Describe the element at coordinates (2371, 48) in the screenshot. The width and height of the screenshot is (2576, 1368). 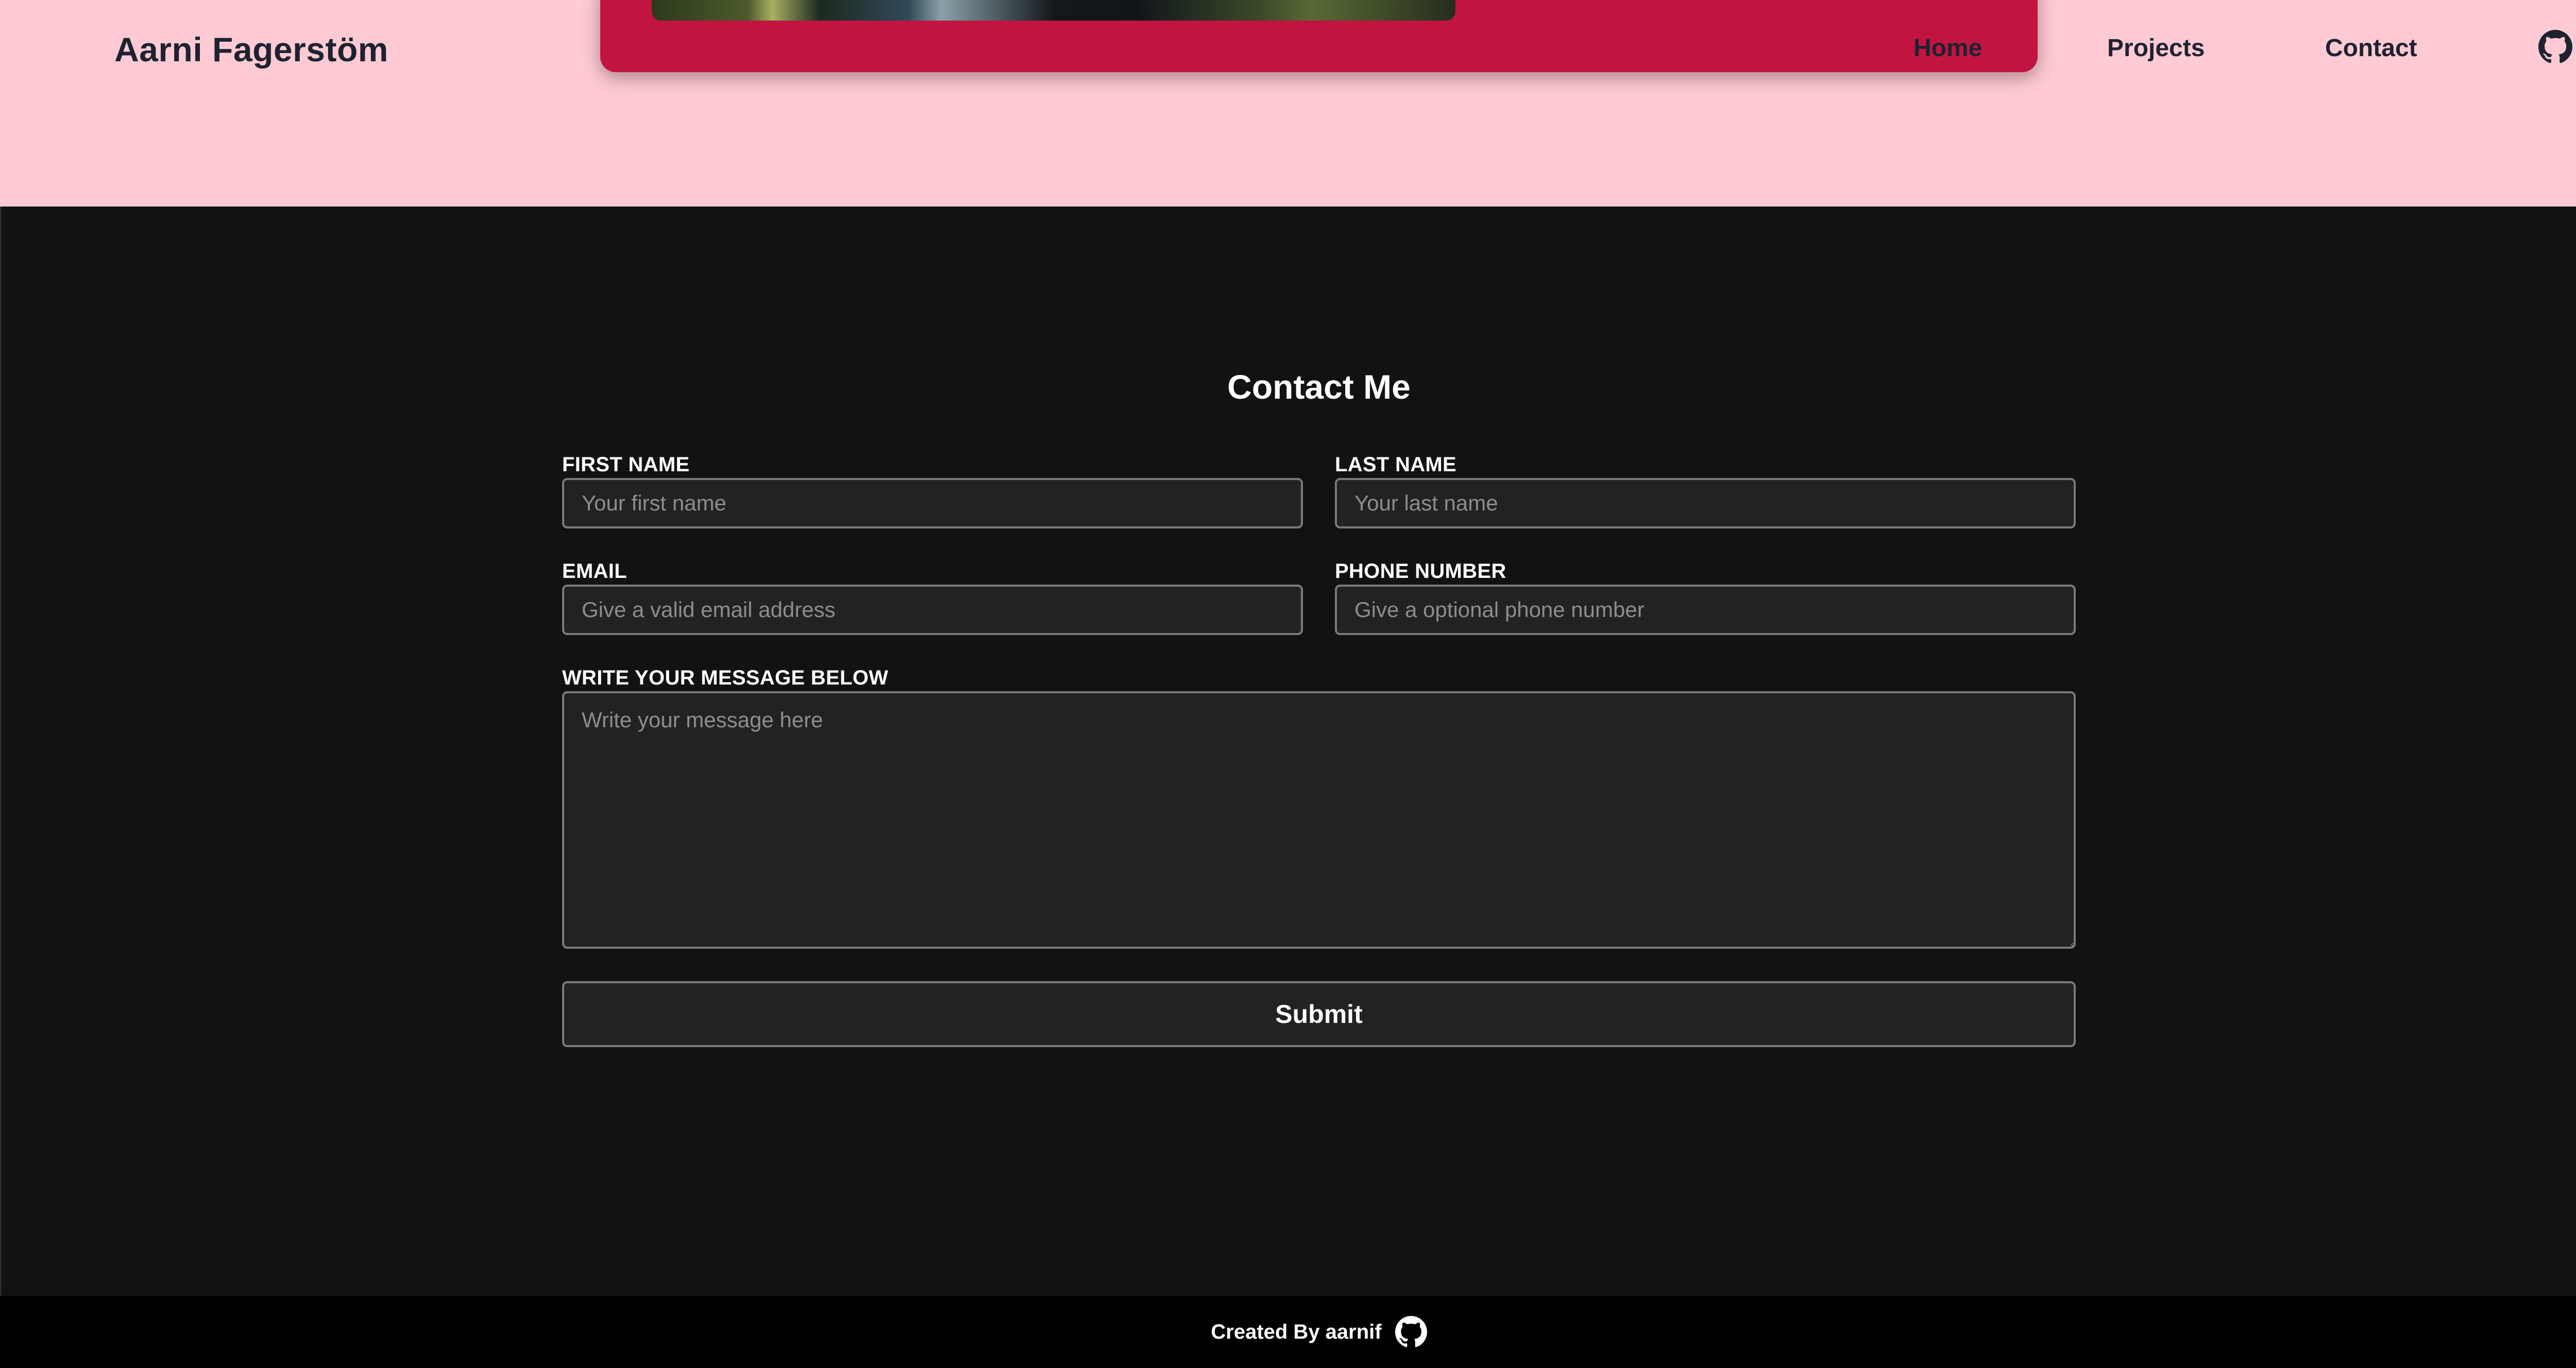
I see `nav-contact: Contact` at that location.